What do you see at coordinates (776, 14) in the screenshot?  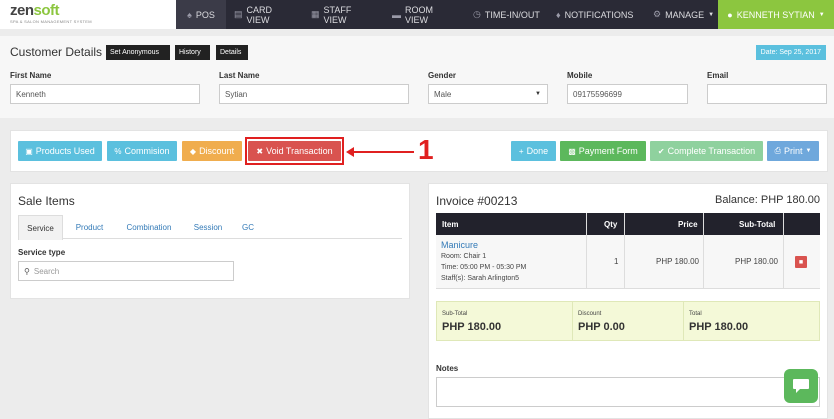 I see `user-menu: ● KENNETH SYTIAN ▼` at bounding box center [776, 14].